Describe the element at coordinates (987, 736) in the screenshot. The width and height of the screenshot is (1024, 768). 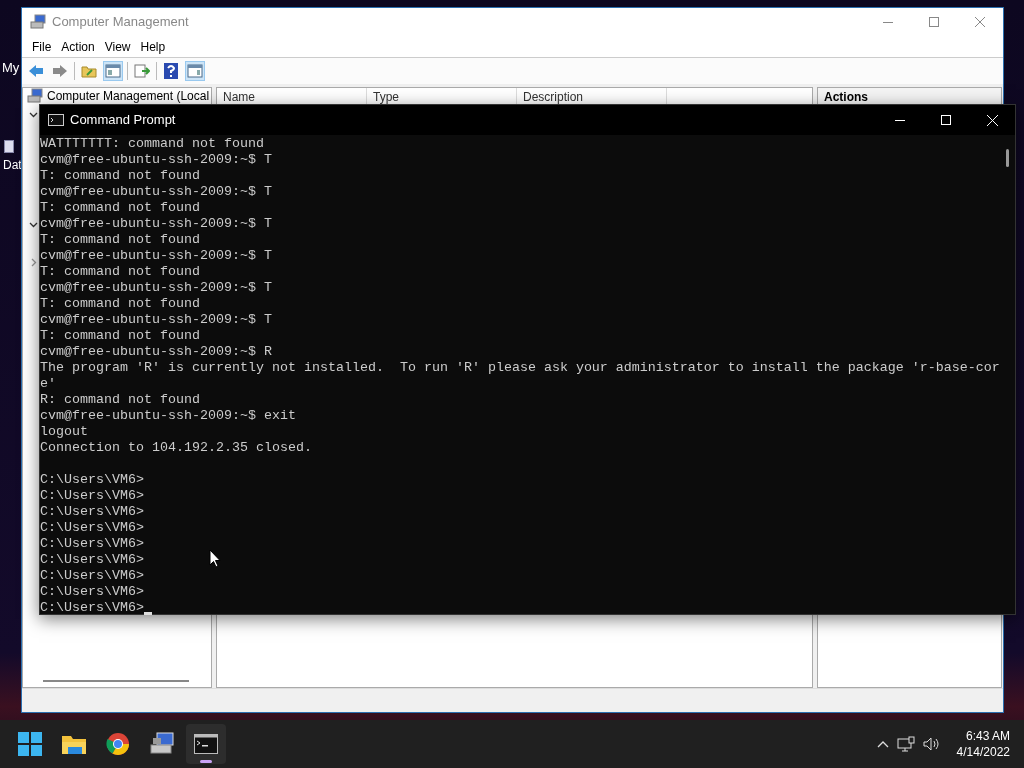
I see `clock-time: 6:43 AM` at that location.